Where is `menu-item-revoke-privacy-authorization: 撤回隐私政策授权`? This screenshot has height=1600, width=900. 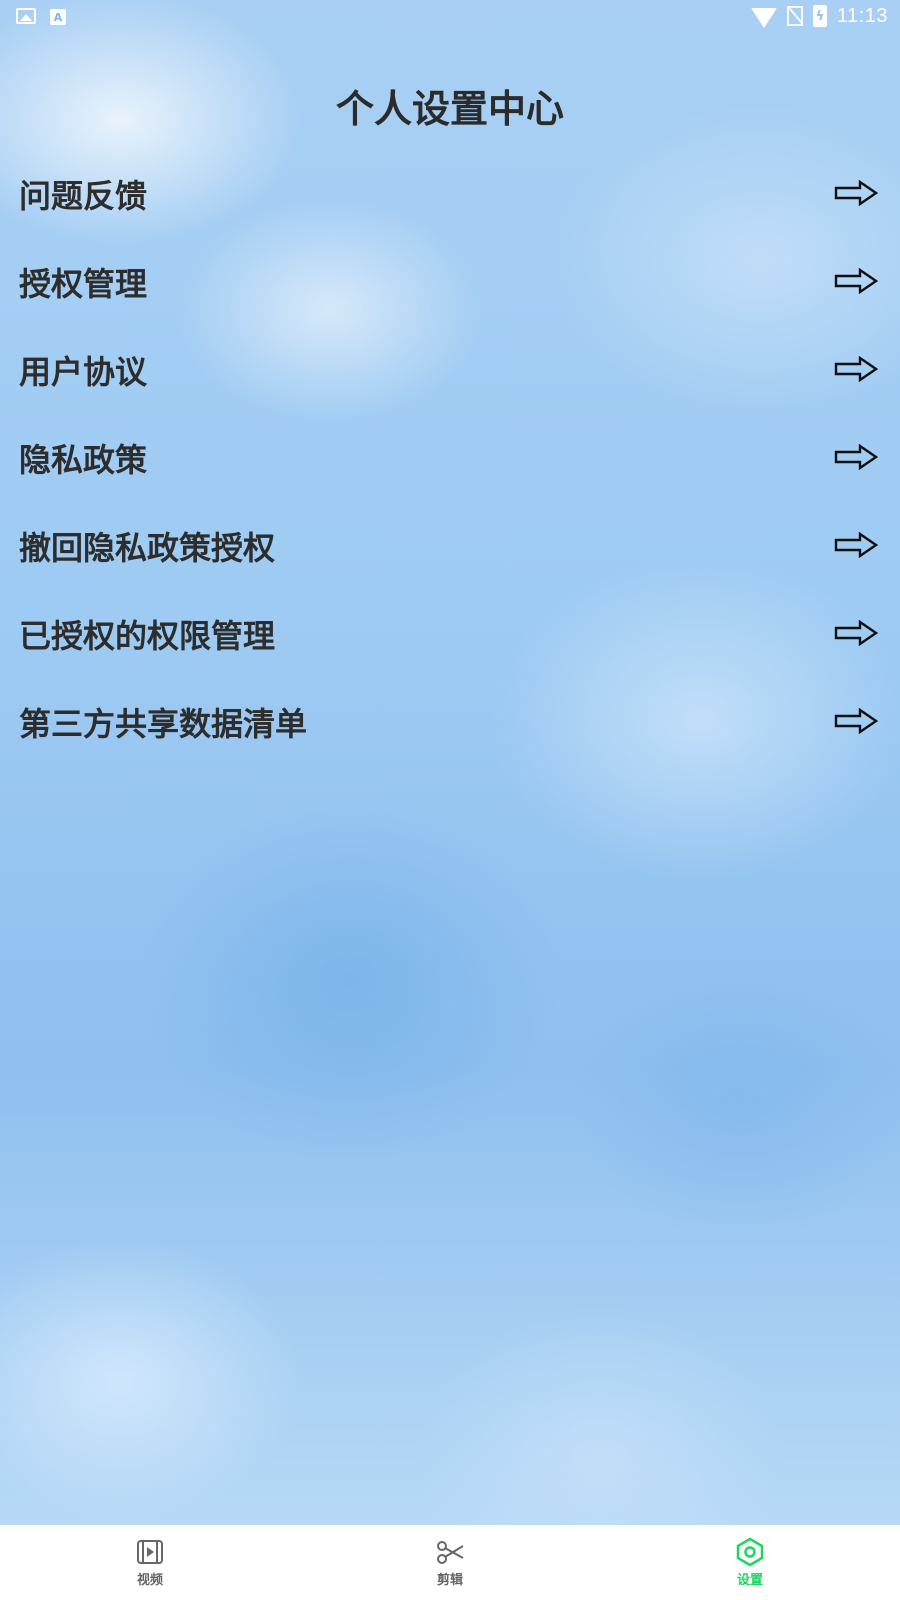
menu-item-revoke-privacy-authorization: 撤回隐私政策授权 is located at coordinates (450, 546).